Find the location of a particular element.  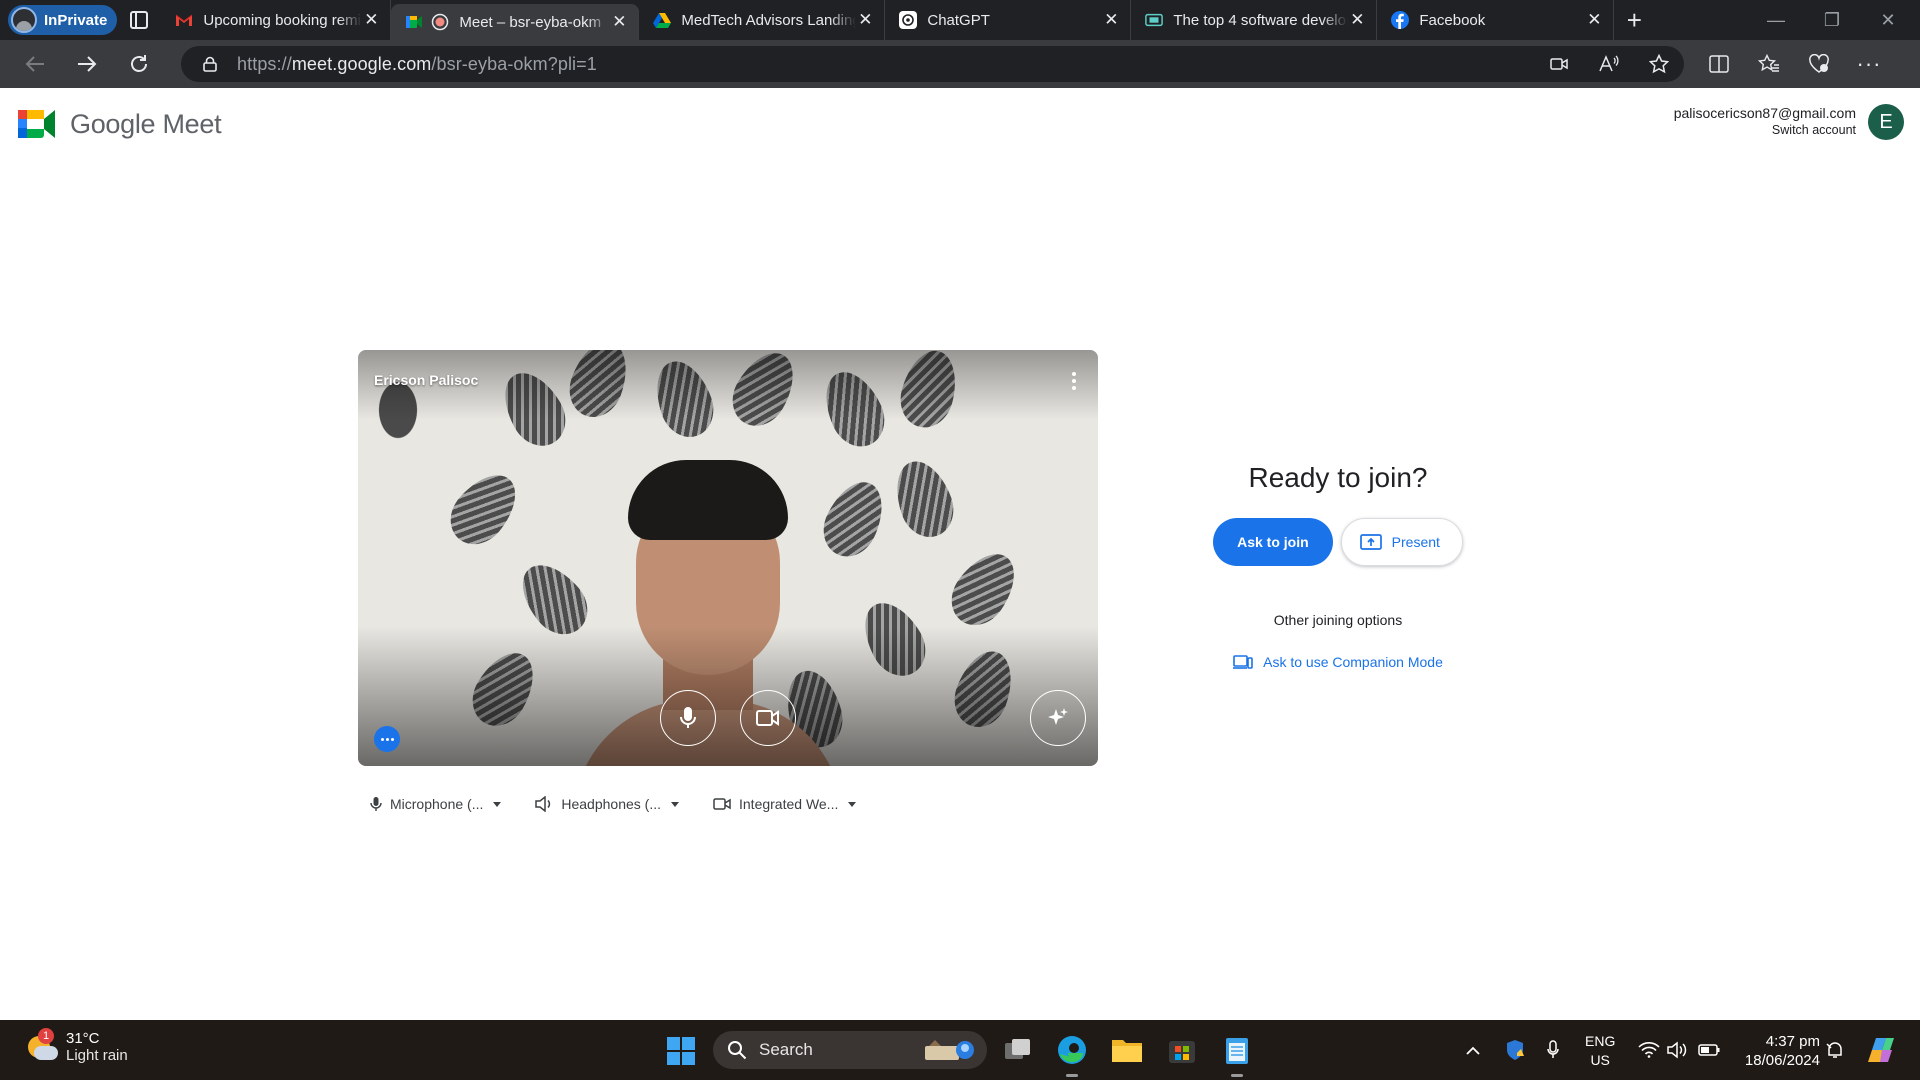

file-explorer-icon is located at coordinates (1127, 1050).